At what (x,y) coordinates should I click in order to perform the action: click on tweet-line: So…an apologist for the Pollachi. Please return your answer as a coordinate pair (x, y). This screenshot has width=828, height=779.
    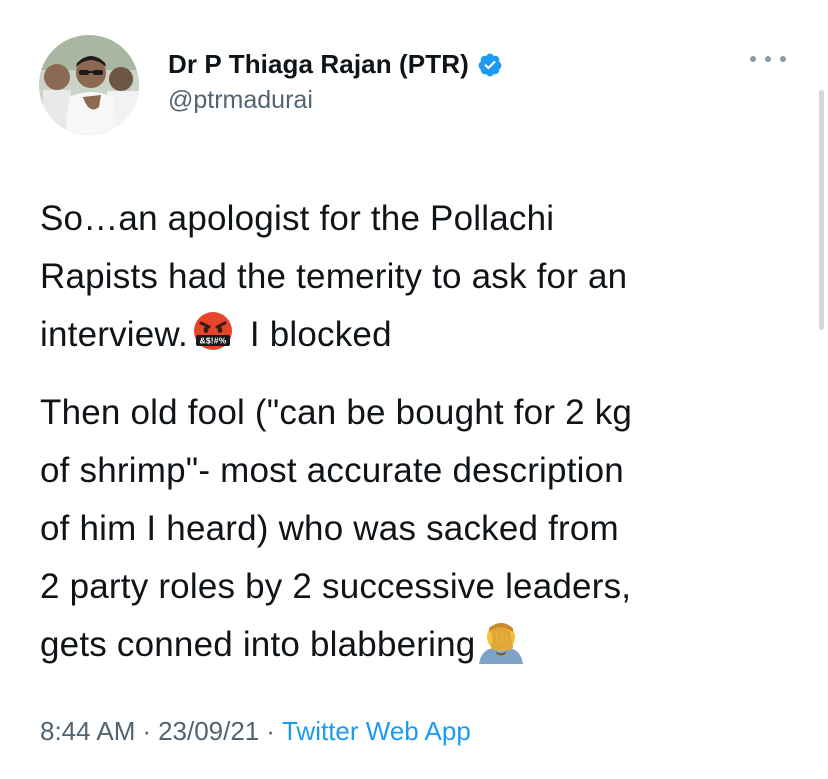
    Looking at the image, I should click on (297, 218).